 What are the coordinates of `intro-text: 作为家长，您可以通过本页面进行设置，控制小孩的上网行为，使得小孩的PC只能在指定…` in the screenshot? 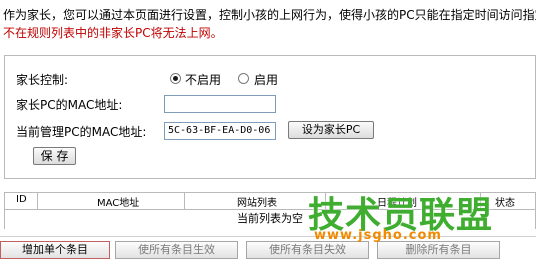 It's located at (269, 15).